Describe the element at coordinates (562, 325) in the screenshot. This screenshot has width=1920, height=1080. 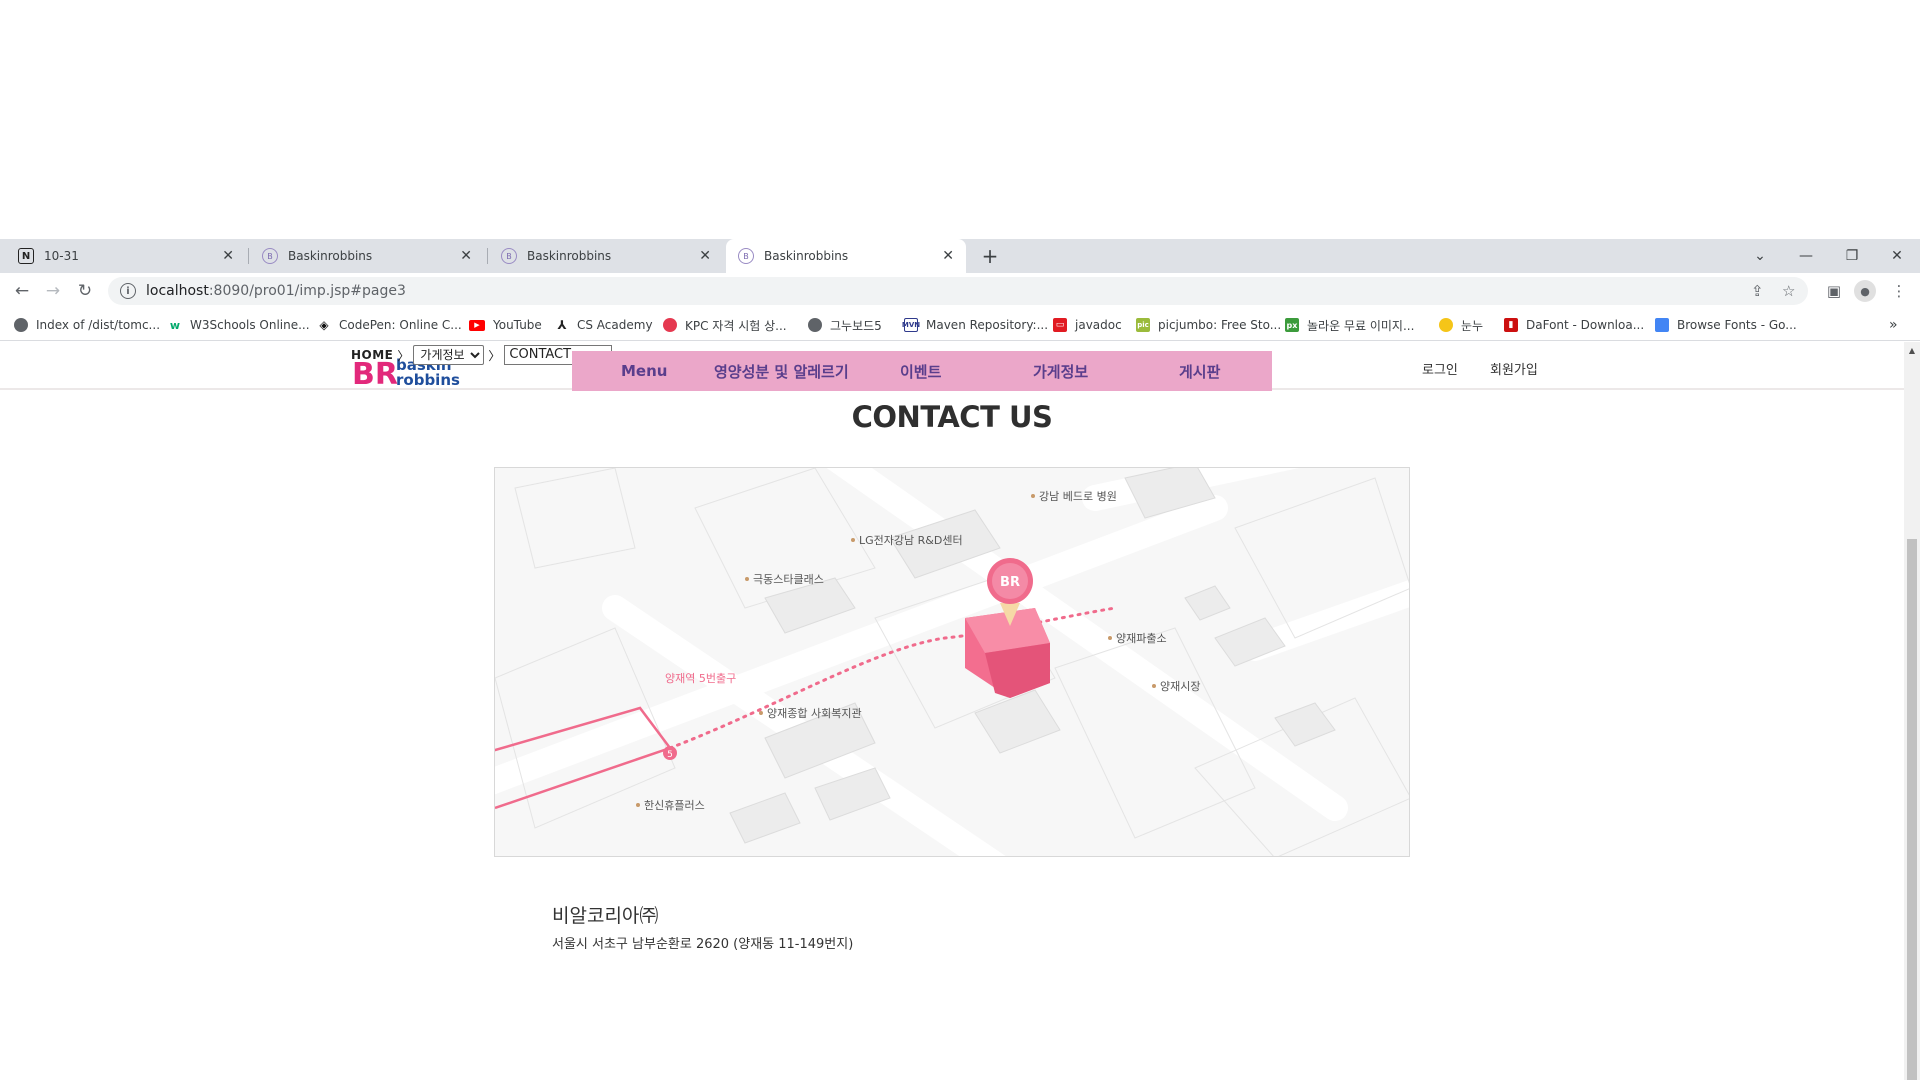
I see `csacademy-icon: ⅄` at that location.